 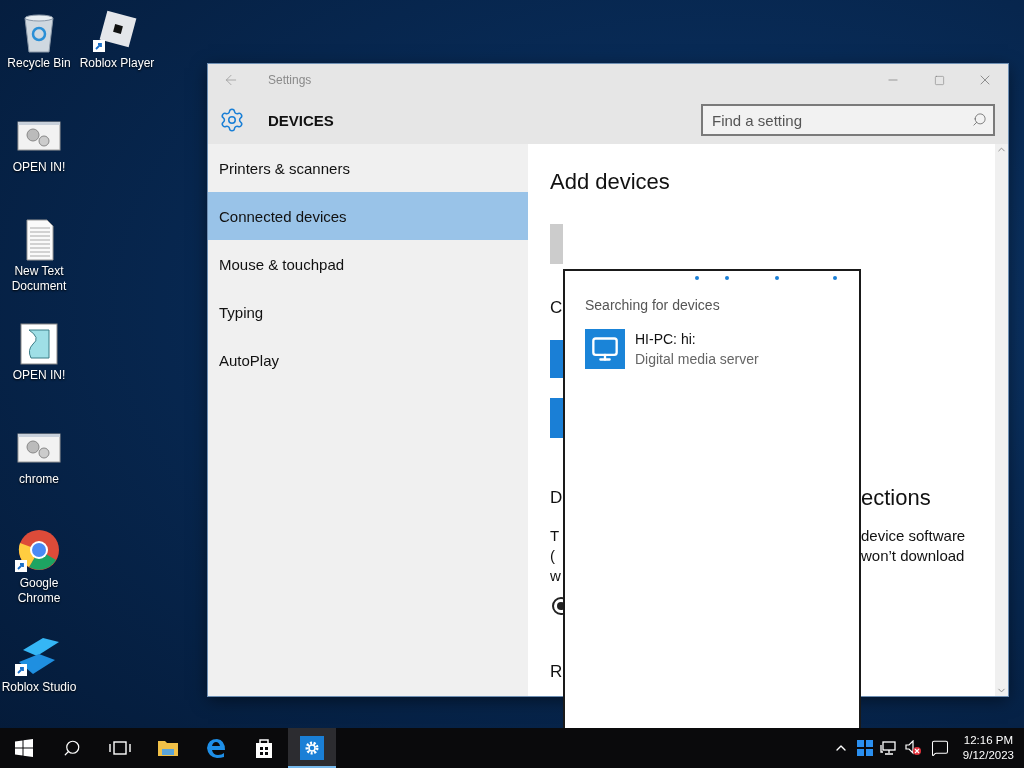 What do you see at coordinates (301, 120) in the screenshot?
I see `section-title: DEVICES` at bounding box center [301, 120].